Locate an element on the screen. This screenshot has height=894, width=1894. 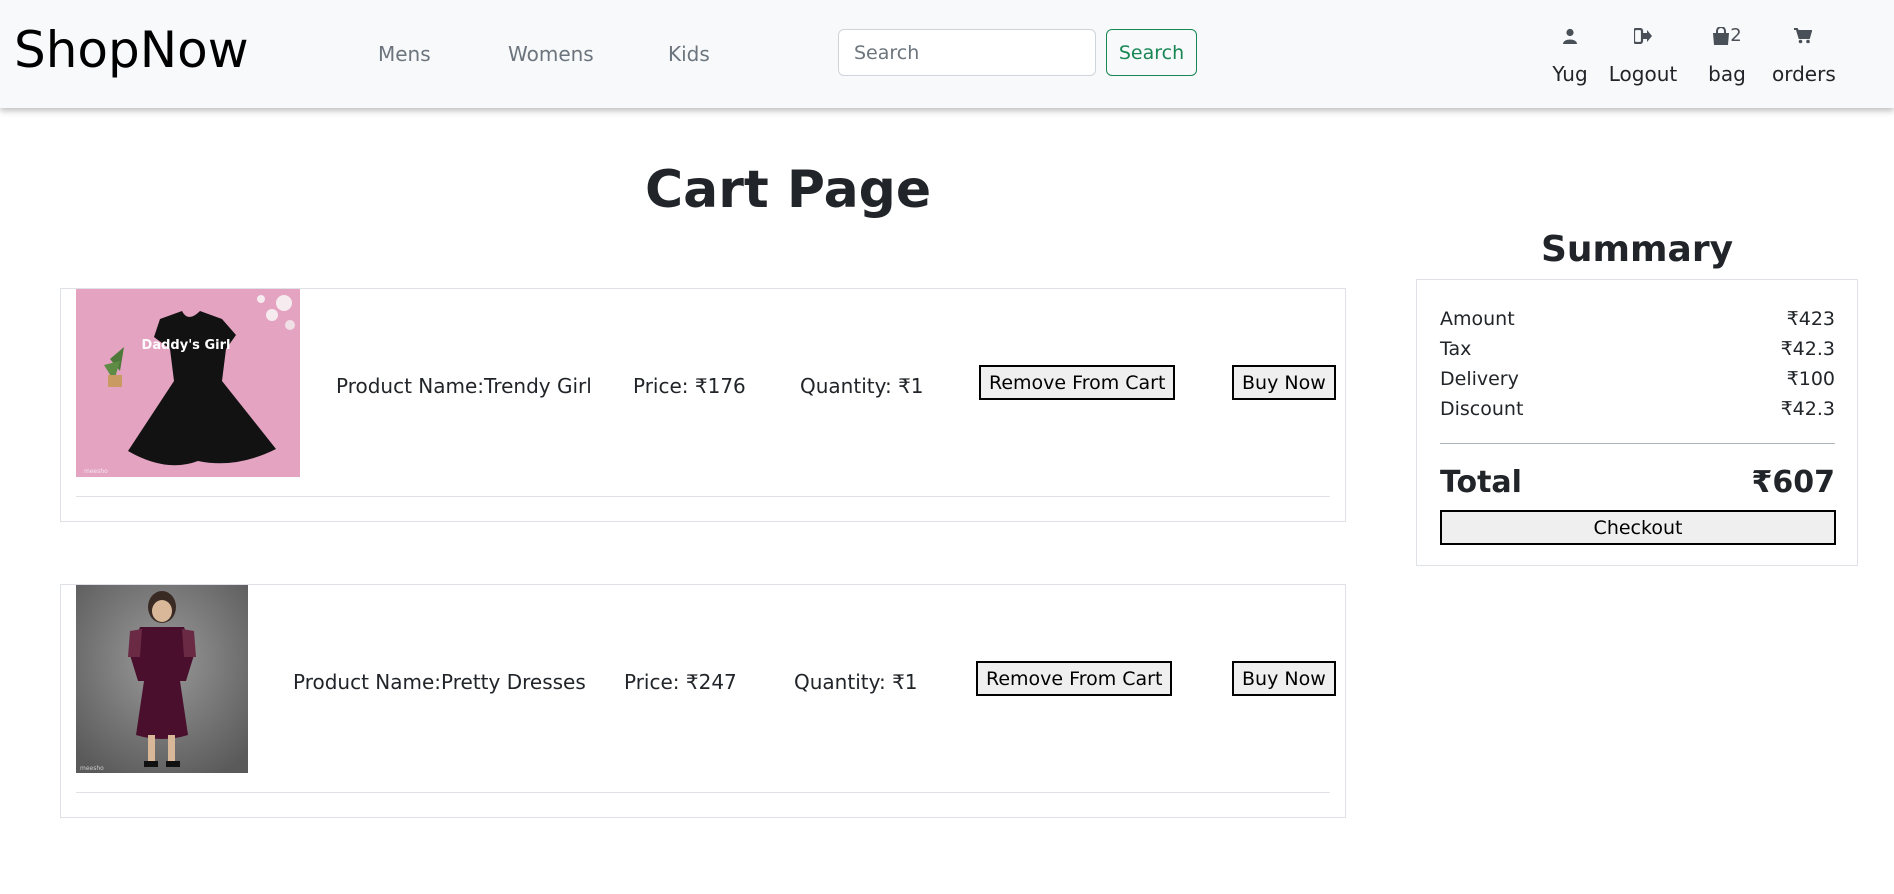
product-price: Price: ₹176 is located at coordinates (689, 386).